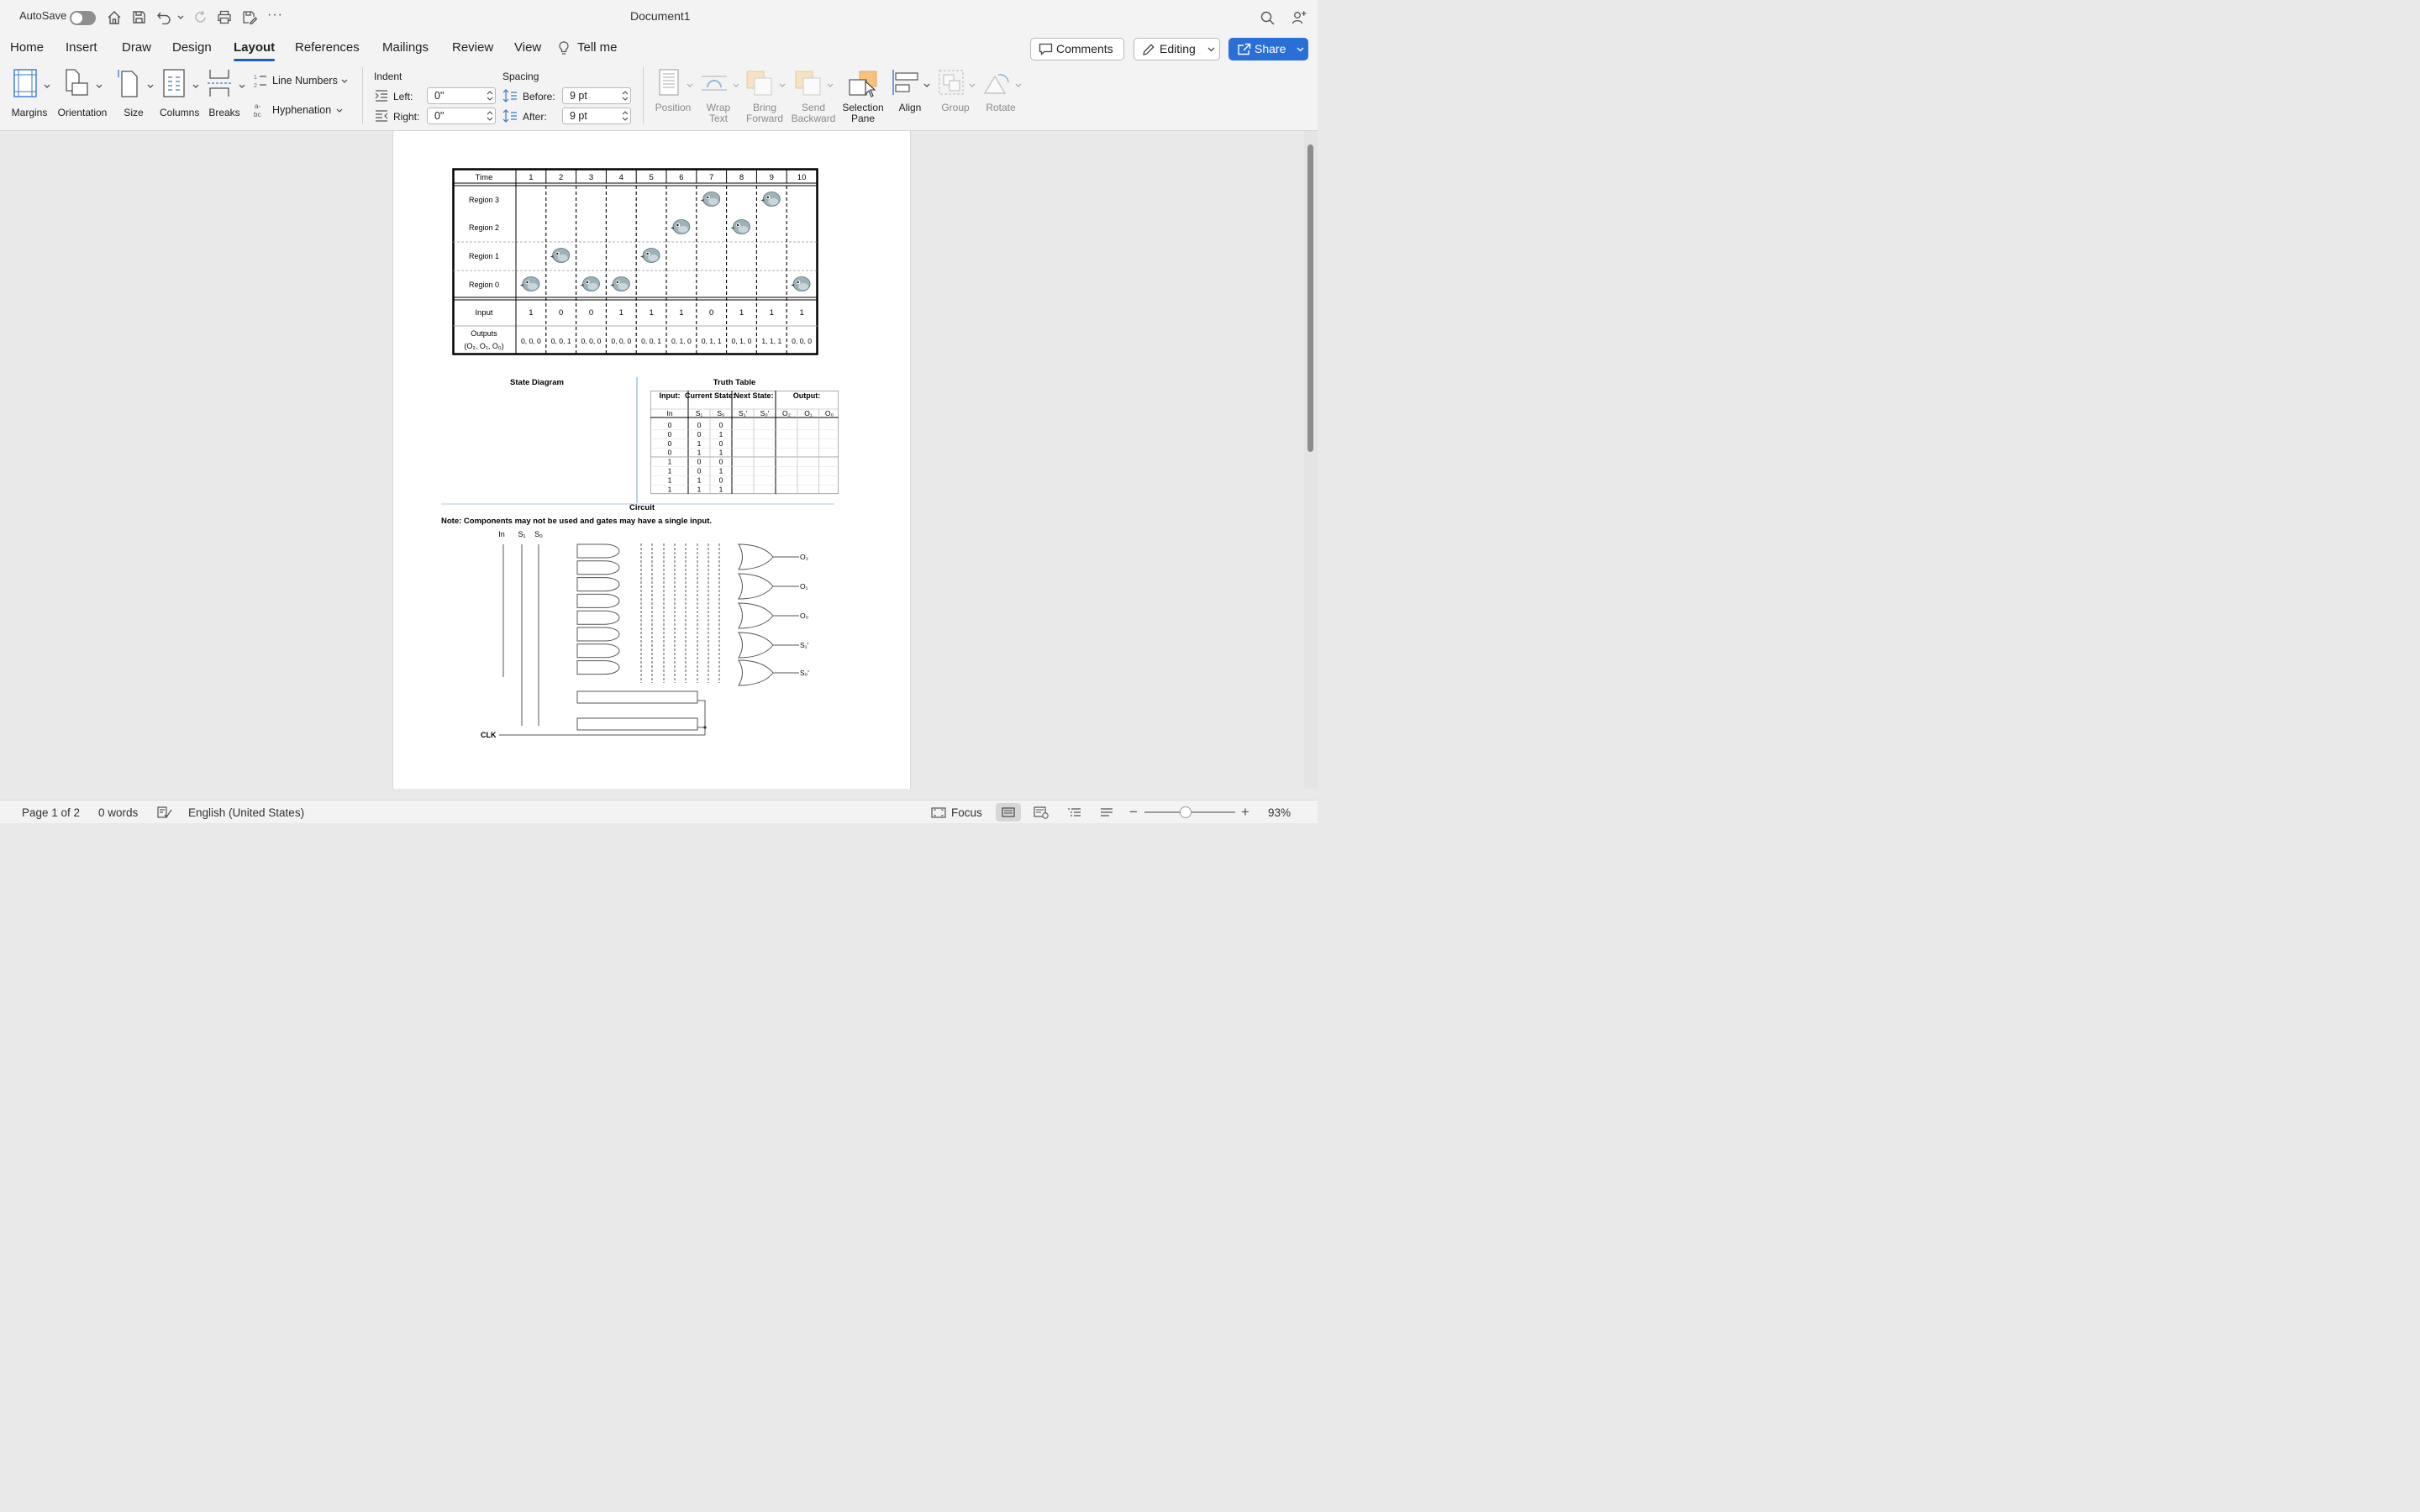 This screenshot has height=1512, width=2420. I want to click on zoom-out-button: −, so click(1134, 812).